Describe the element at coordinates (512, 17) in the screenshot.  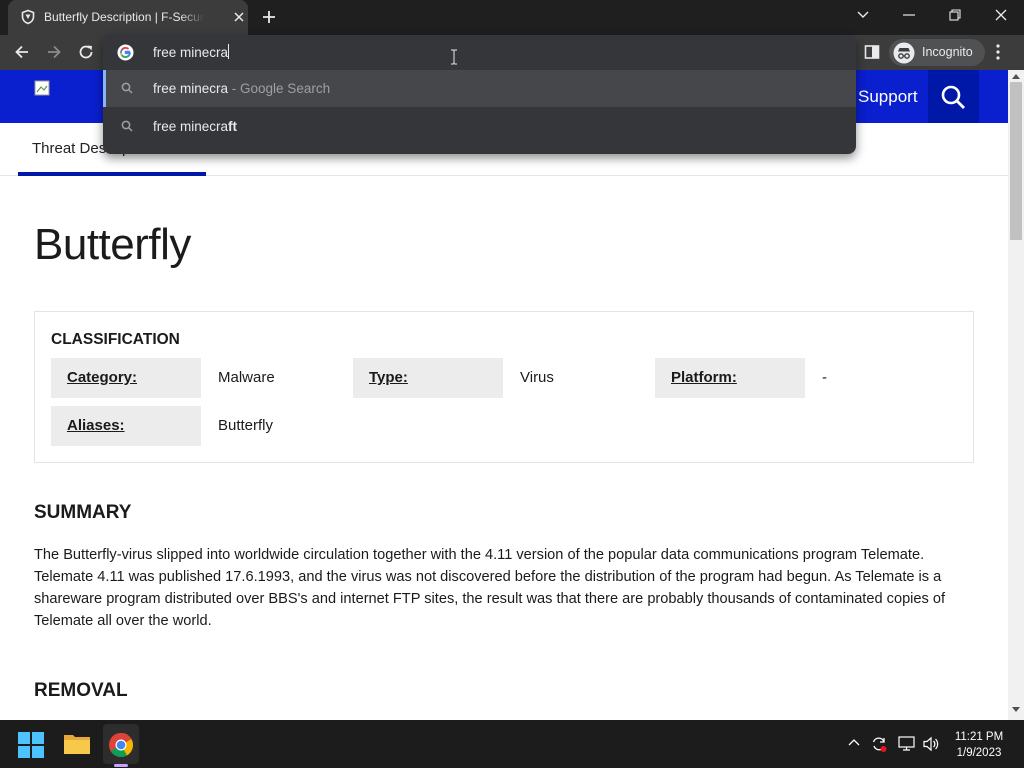
I see `tab-strip: Butterfly Description | F-Secure Labs` at that location.